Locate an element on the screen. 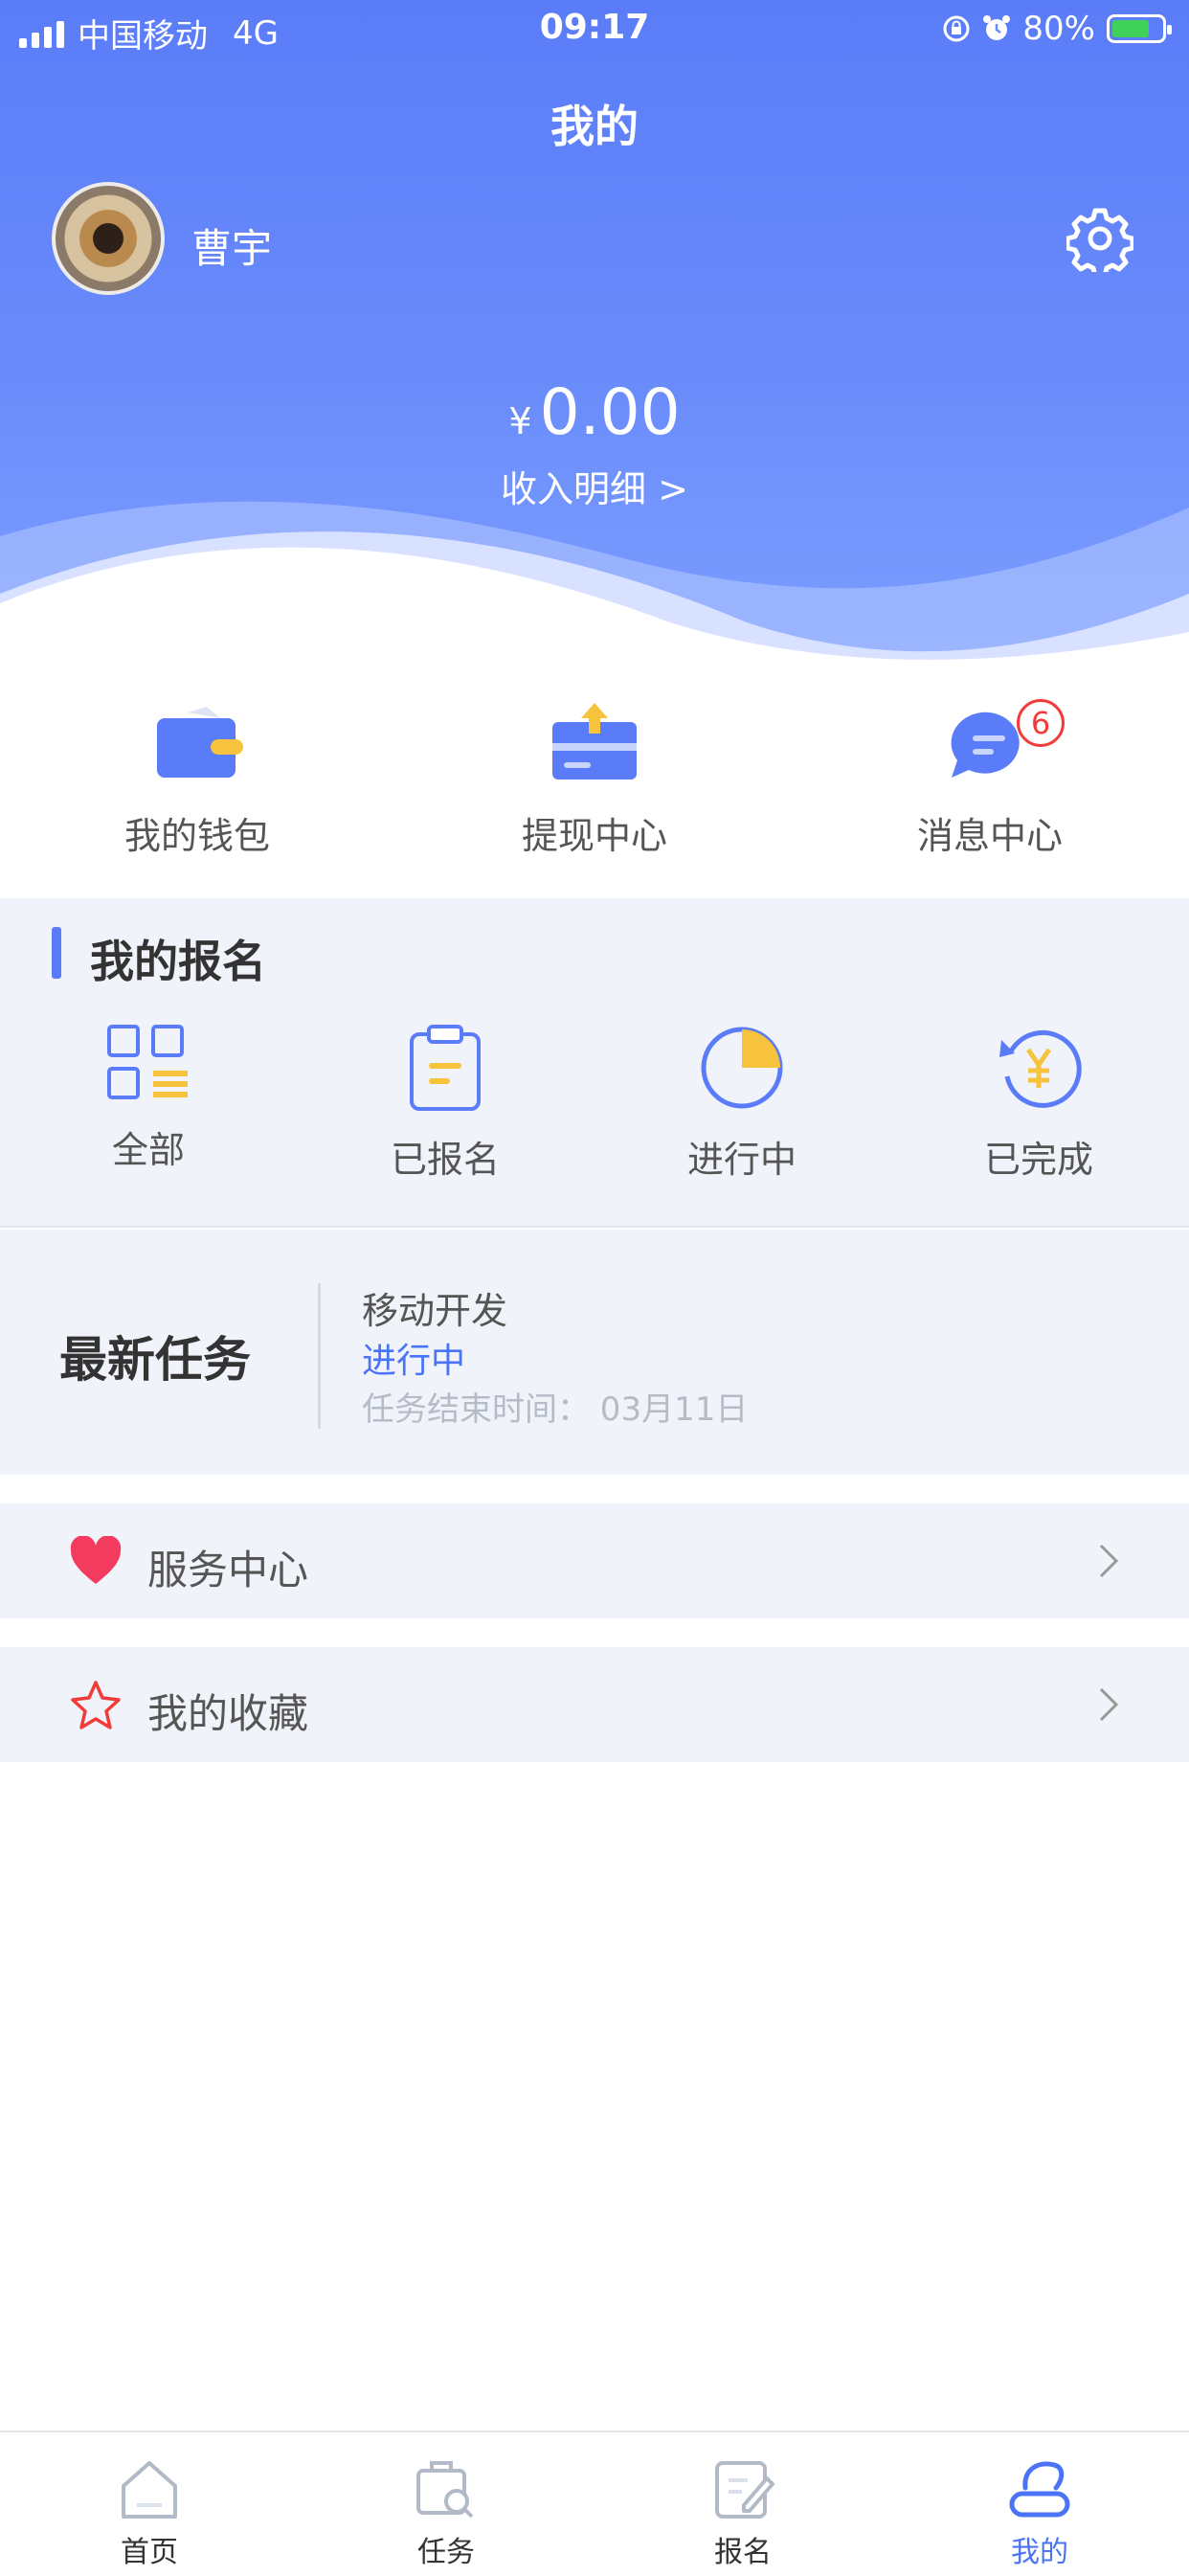  grid-list-icon is located at coordinates (147, 1062).